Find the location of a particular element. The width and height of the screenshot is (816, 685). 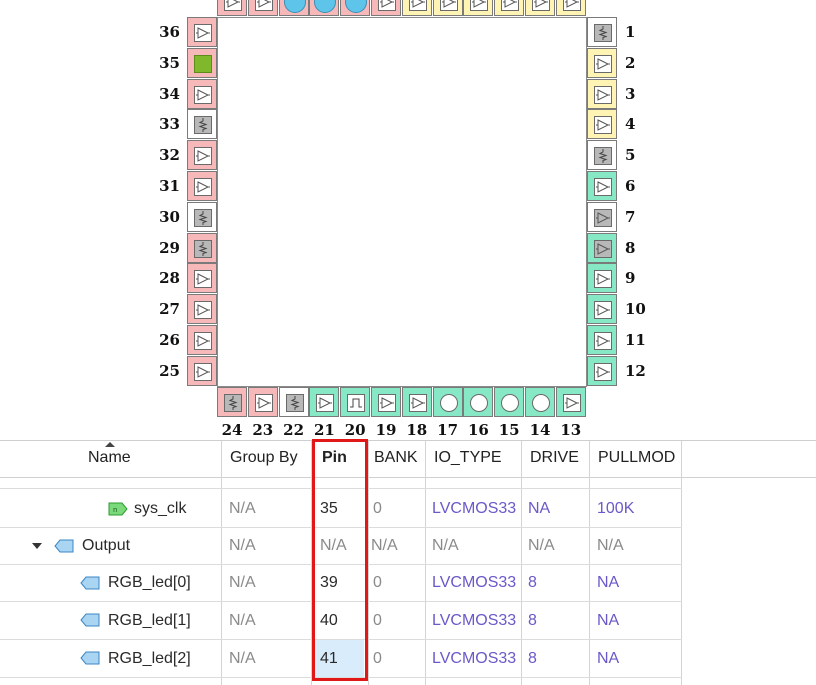

pin-number-label: 4 is located at coordinates (630, 124).